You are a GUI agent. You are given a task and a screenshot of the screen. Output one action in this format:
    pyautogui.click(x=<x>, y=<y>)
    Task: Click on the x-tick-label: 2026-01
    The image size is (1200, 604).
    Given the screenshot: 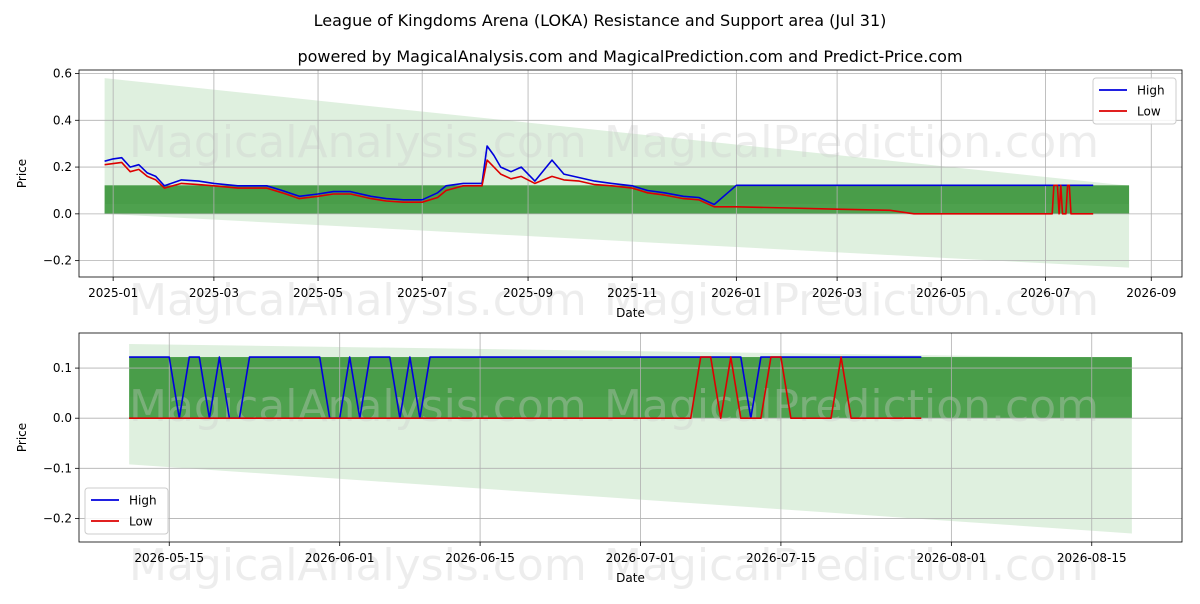 What is the action you would take?
    pyautogui.click(x=736, y=293)
    